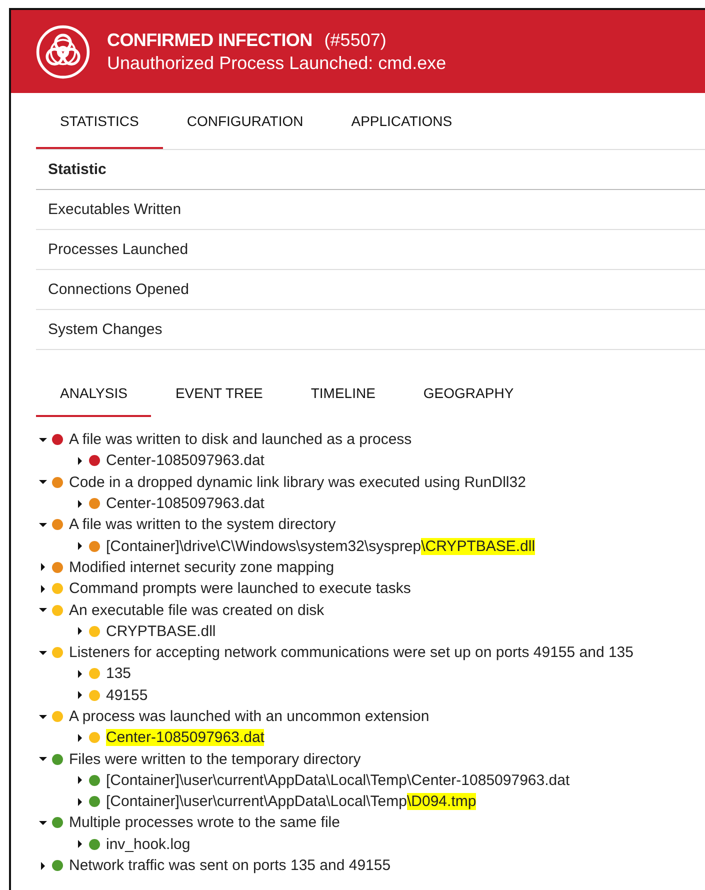 This screenshot has width=705, height=890. What do you see at coordinates (240, 439) in the screenshot?
I see `tree-item-text: A file was written to disk and launched as a process` at bounding box center [240, 439].